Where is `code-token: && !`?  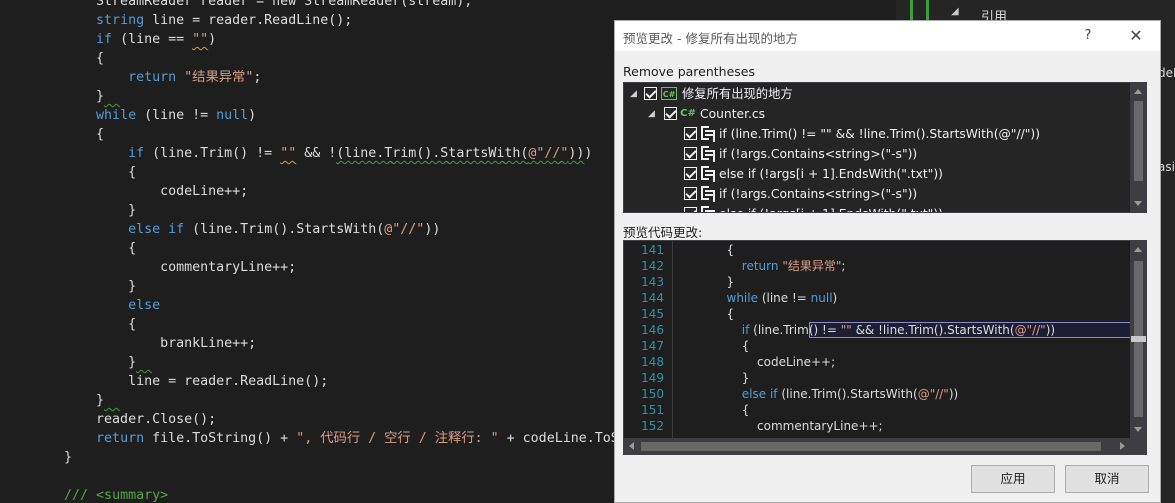 code-token: && ! is located at coordinates (316, 153).